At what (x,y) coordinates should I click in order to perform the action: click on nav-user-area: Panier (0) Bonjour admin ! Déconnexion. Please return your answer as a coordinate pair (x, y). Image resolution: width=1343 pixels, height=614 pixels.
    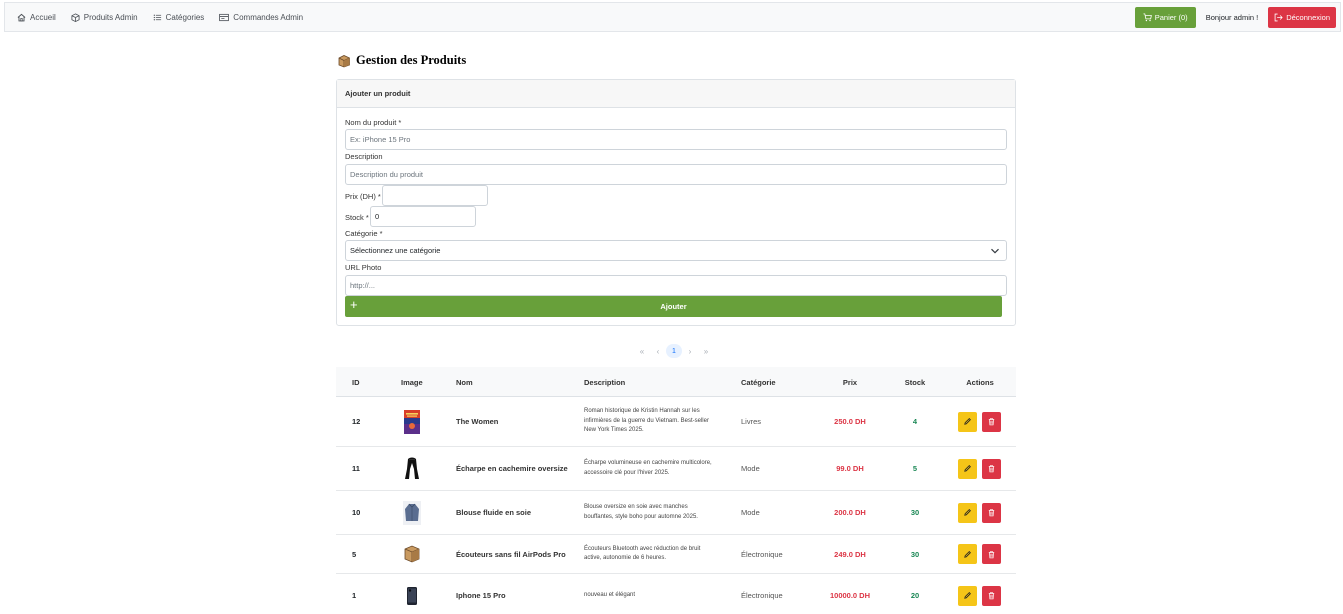
    Looking at the image, I should click on (1237, 17).